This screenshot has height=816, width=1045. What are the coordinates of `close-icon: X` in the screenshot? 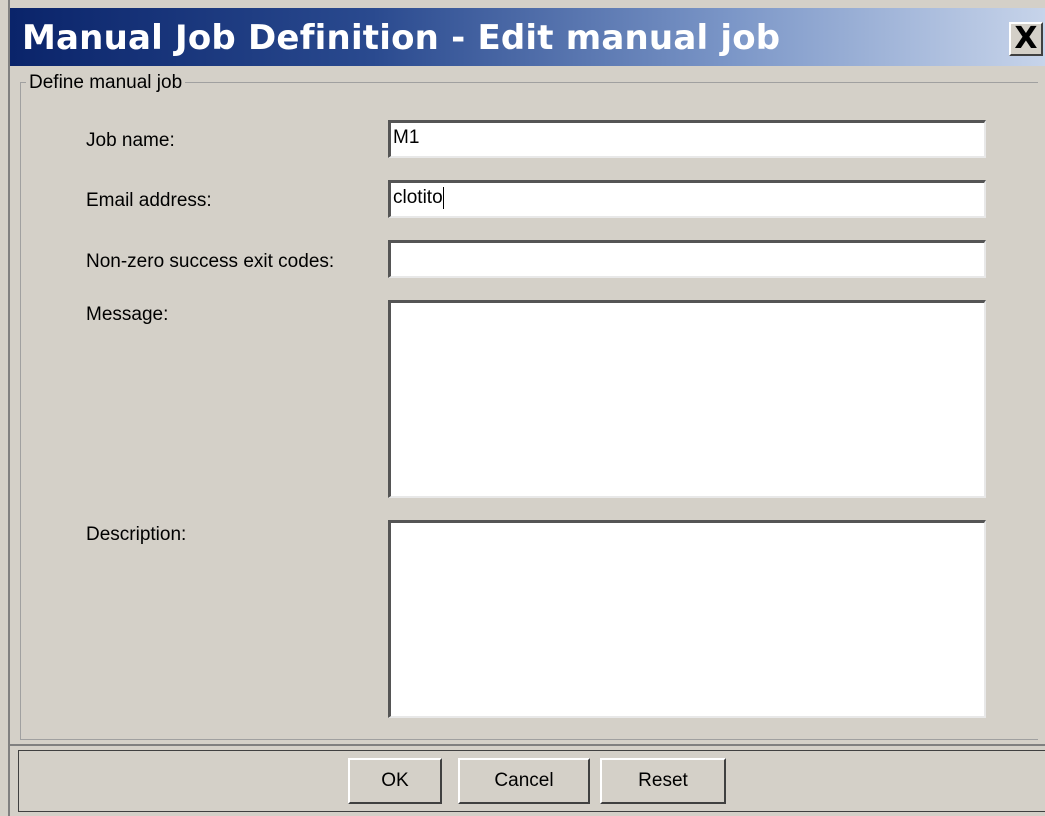 It's located at (1026, 38).